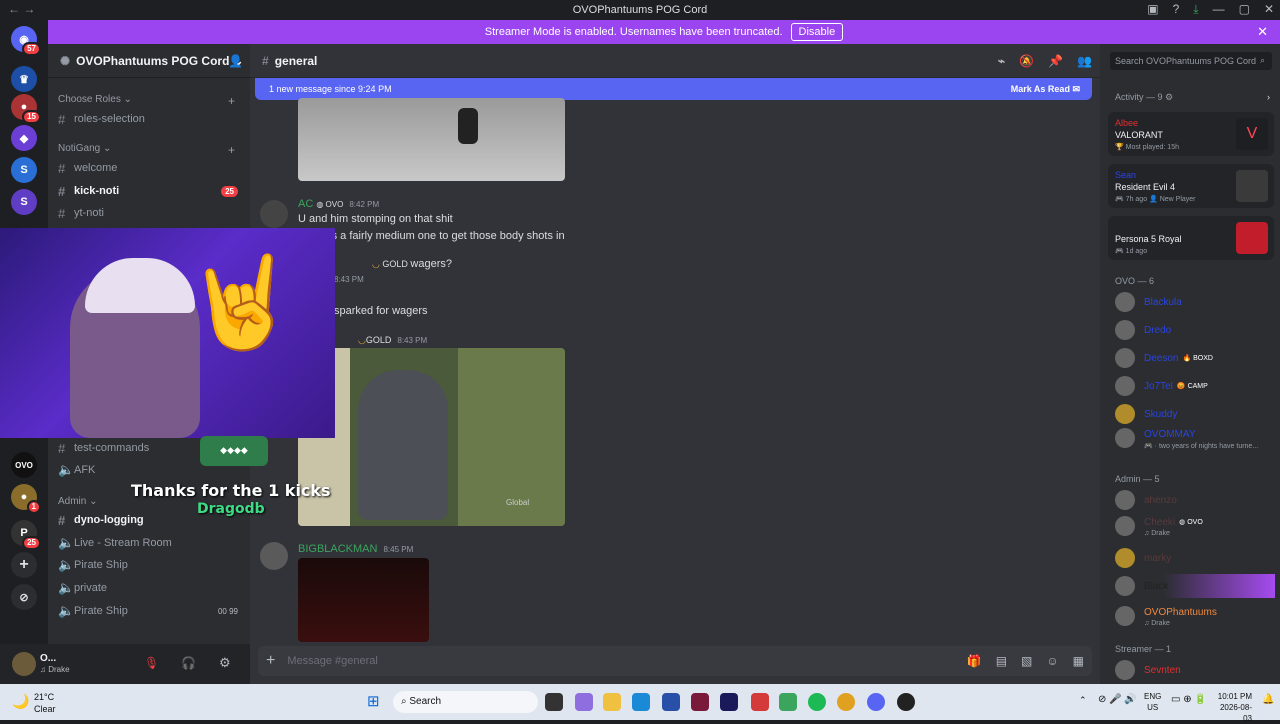 Image resolution: width=1280 pixels, height=724 pixels. What do you see at coordinates (1055, 61) in the screenshot?
I see `pin-icon: 📌` at bounding box center [1055, 61].